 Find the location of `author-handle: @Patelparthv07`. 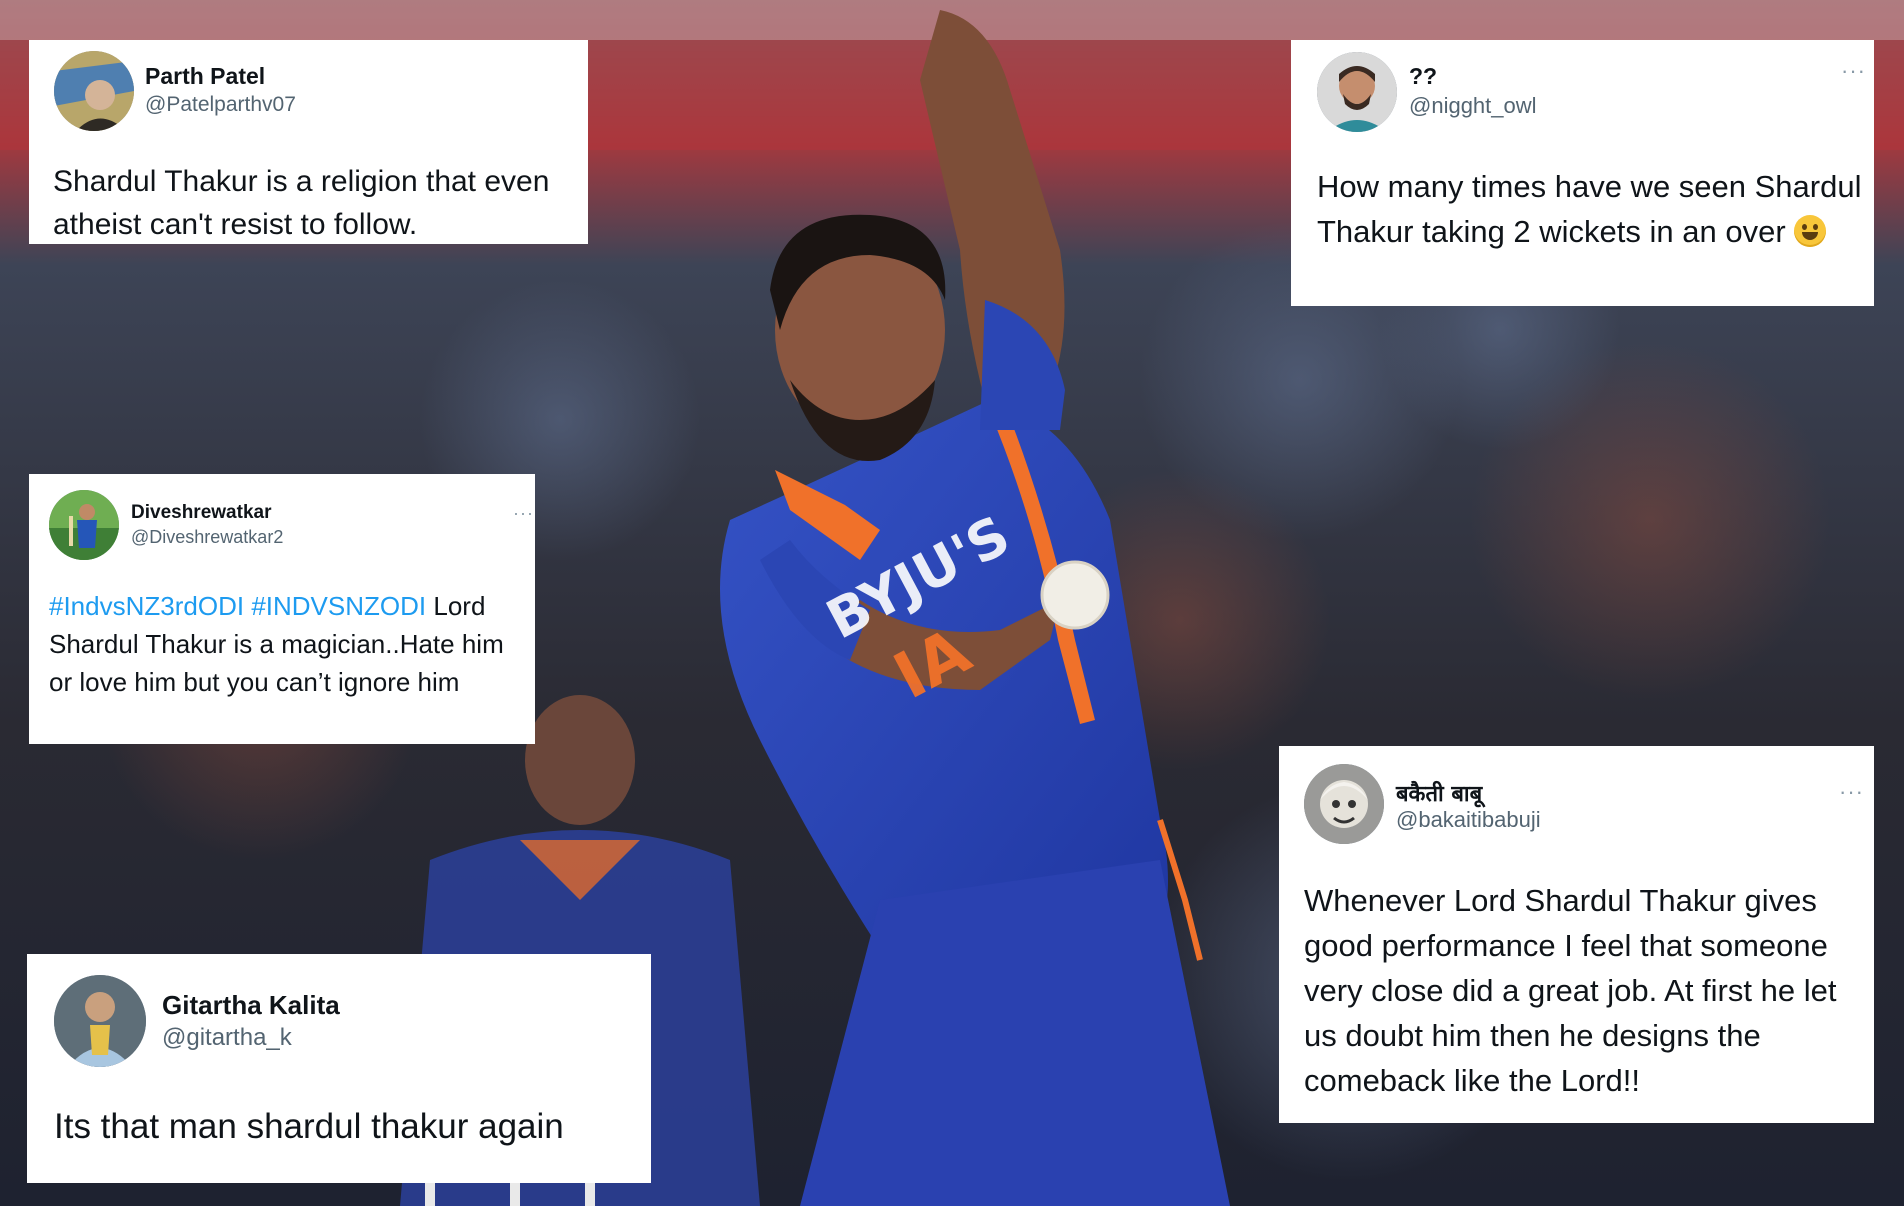

author-handle: @Patelparthv07 is located at coordinates (220, 105).